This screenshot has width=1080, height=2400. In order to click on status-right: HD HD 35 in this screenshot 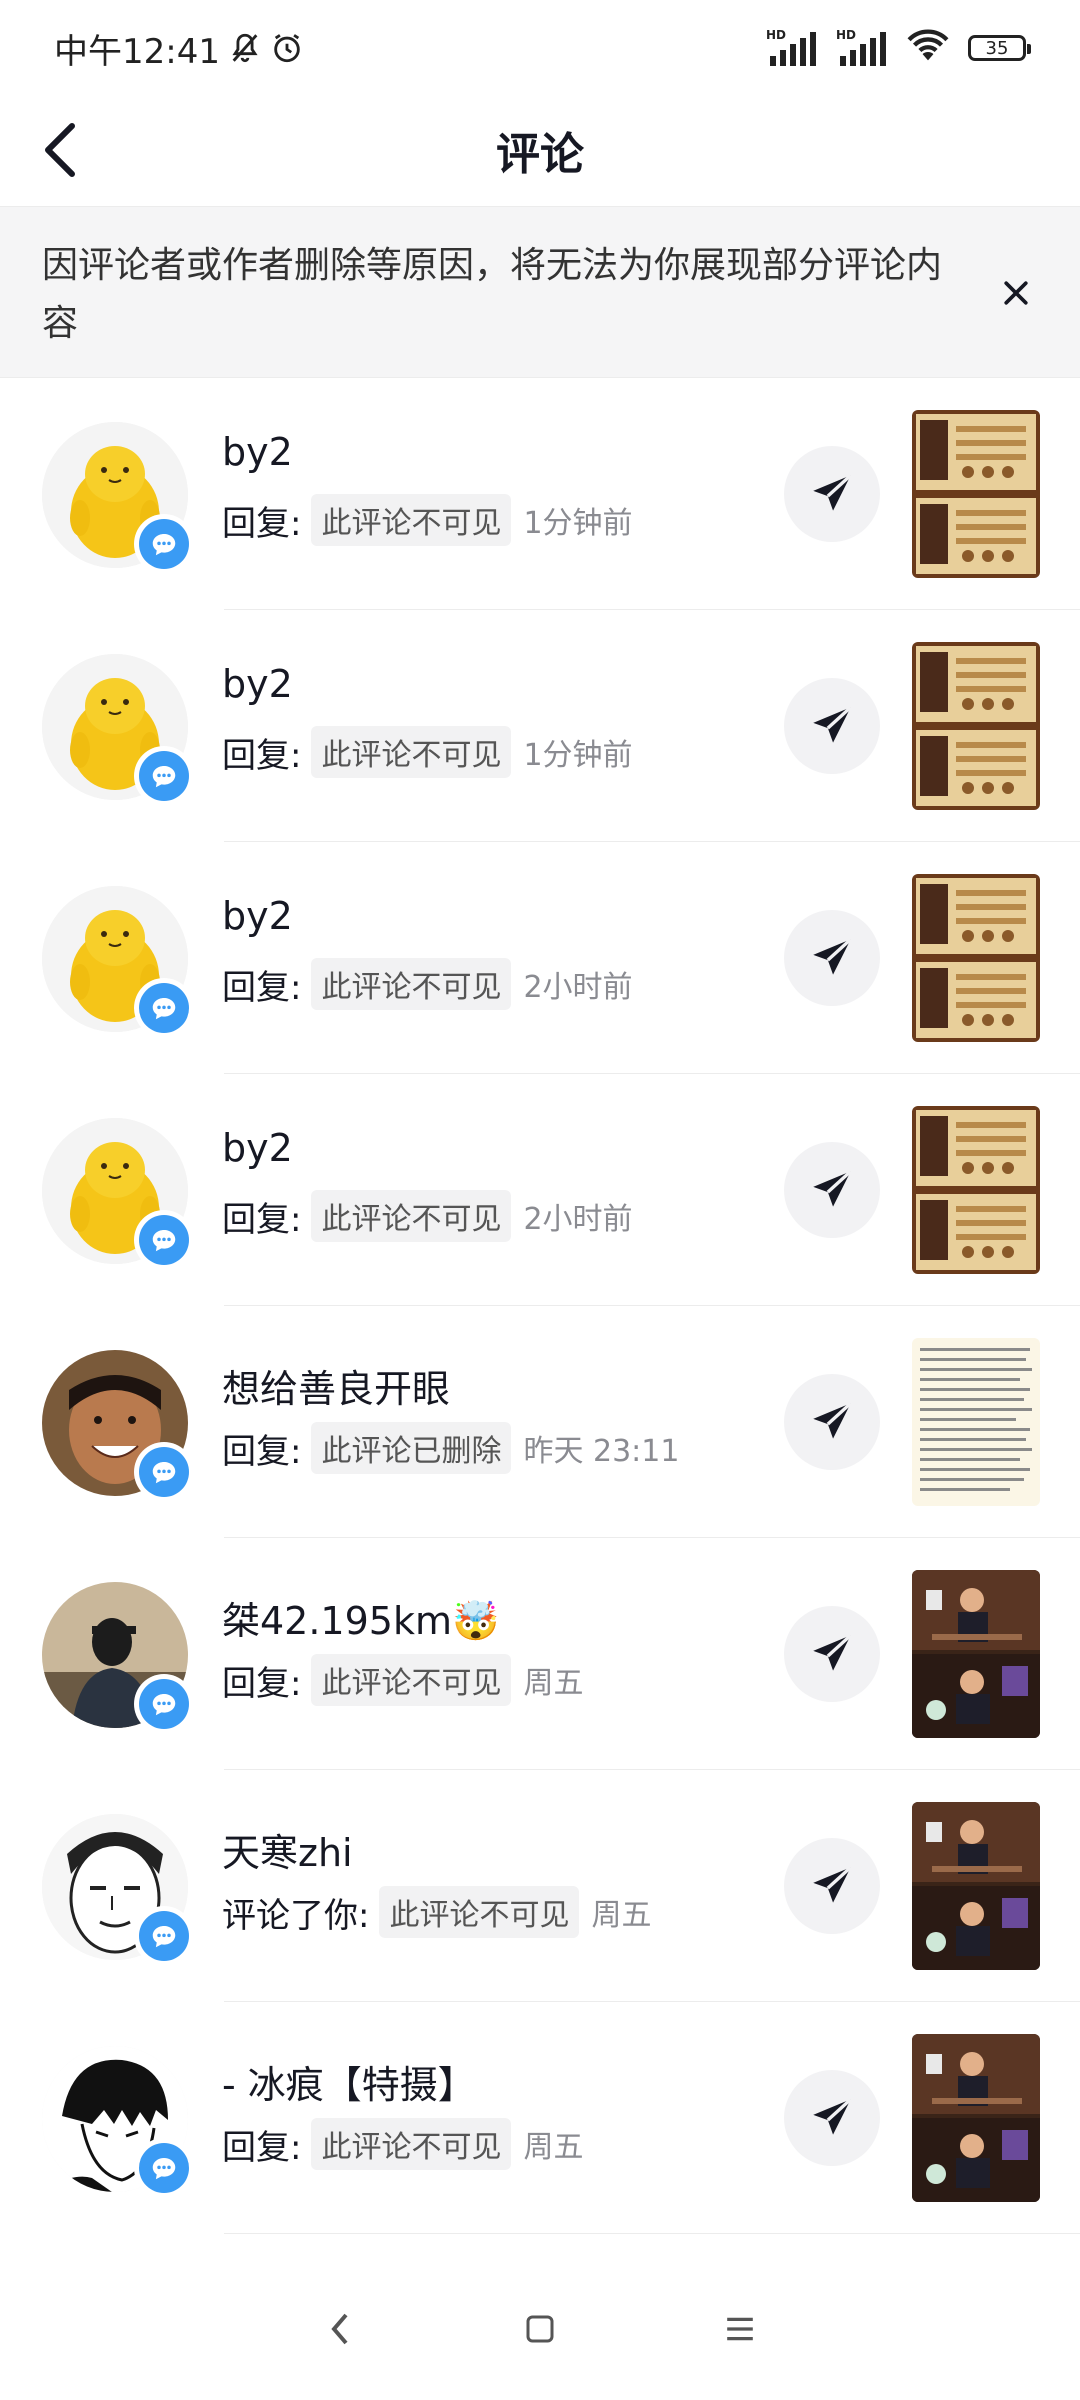, I will do `click(898, 48)`.